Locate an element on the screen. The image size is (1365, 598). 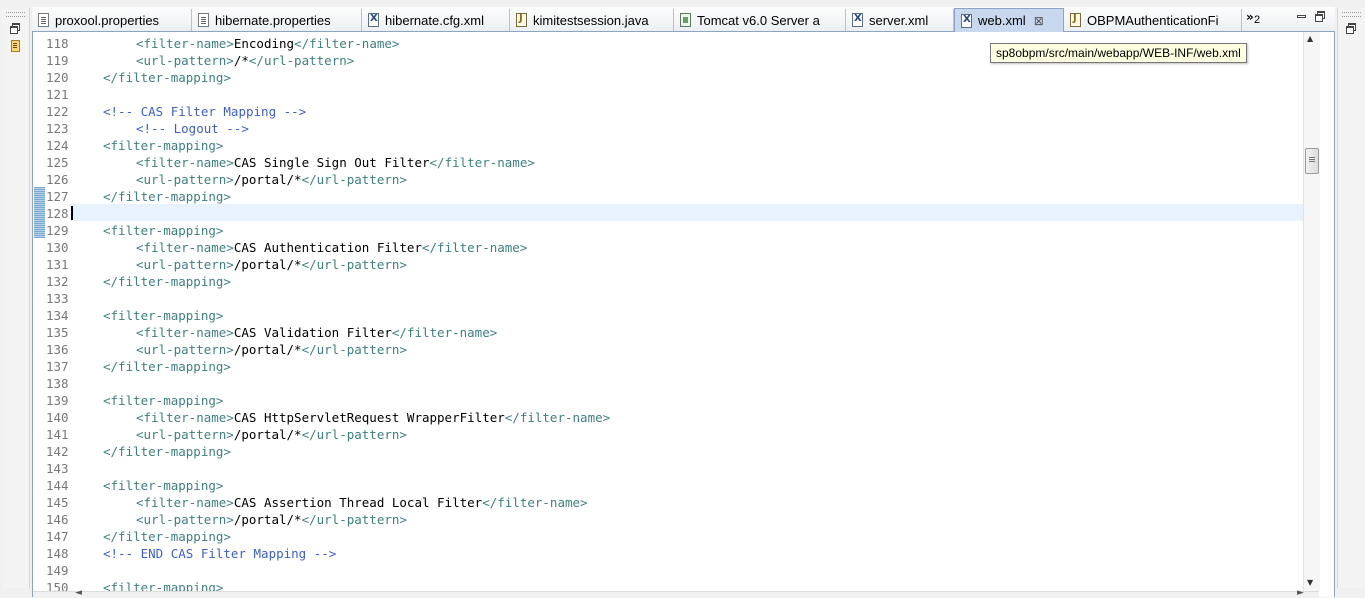
tab-proxool-properties: proxool.properties is located at coordinates (112, 20).